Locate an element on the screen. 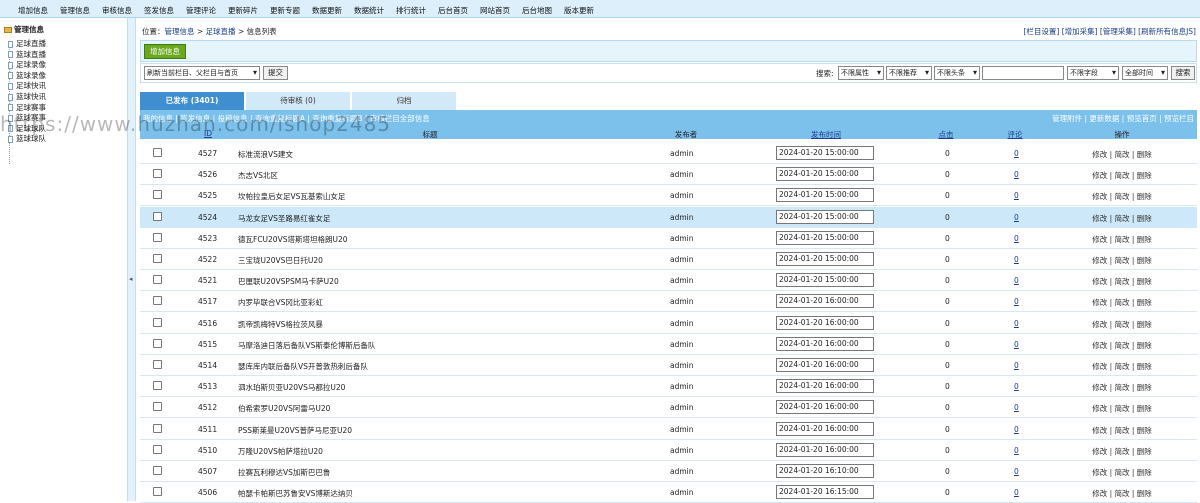 The width and height of the screenshot is (1200, 503). collapse-arrow-icon: ◂ is located at coordinates (131, 279).